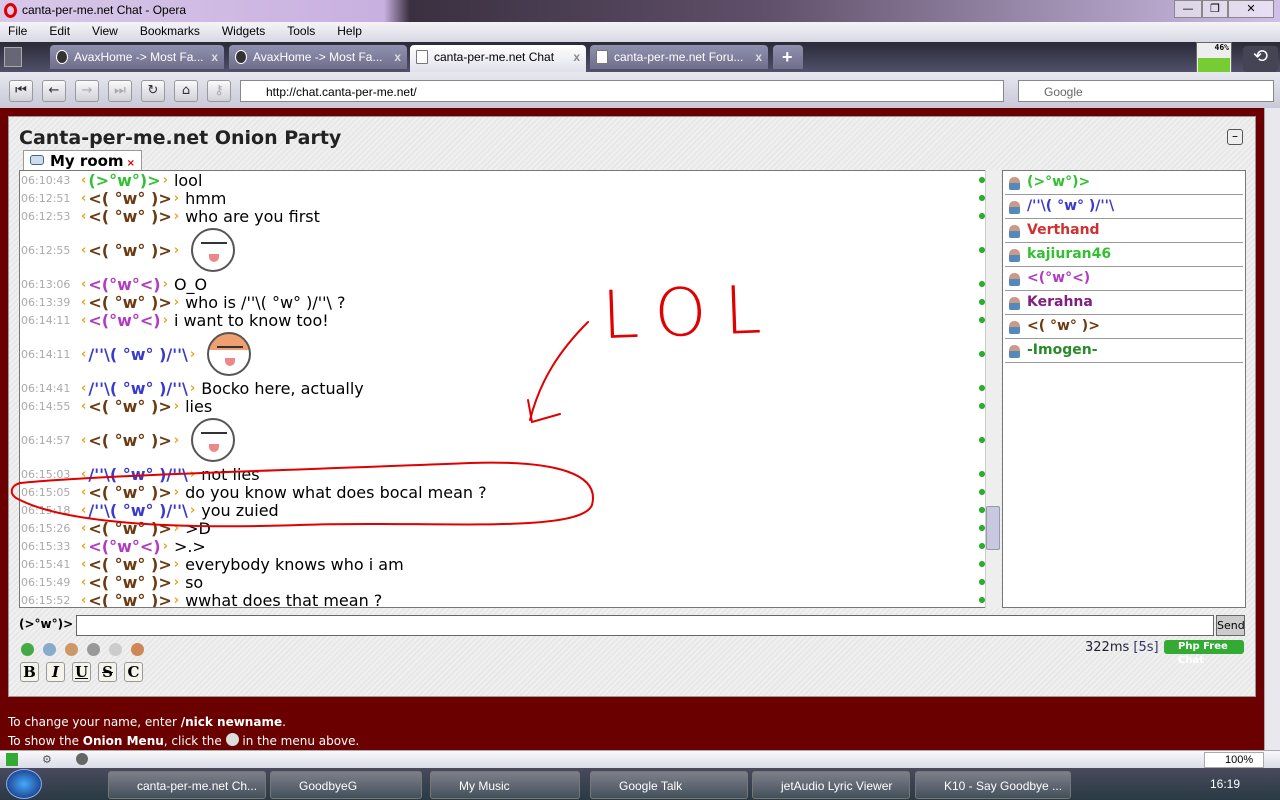 This screenshot has width=1280, height=800. Describe the element at coordinates (87, 91) in the screenshot. I see `forward-button: →` at that location.